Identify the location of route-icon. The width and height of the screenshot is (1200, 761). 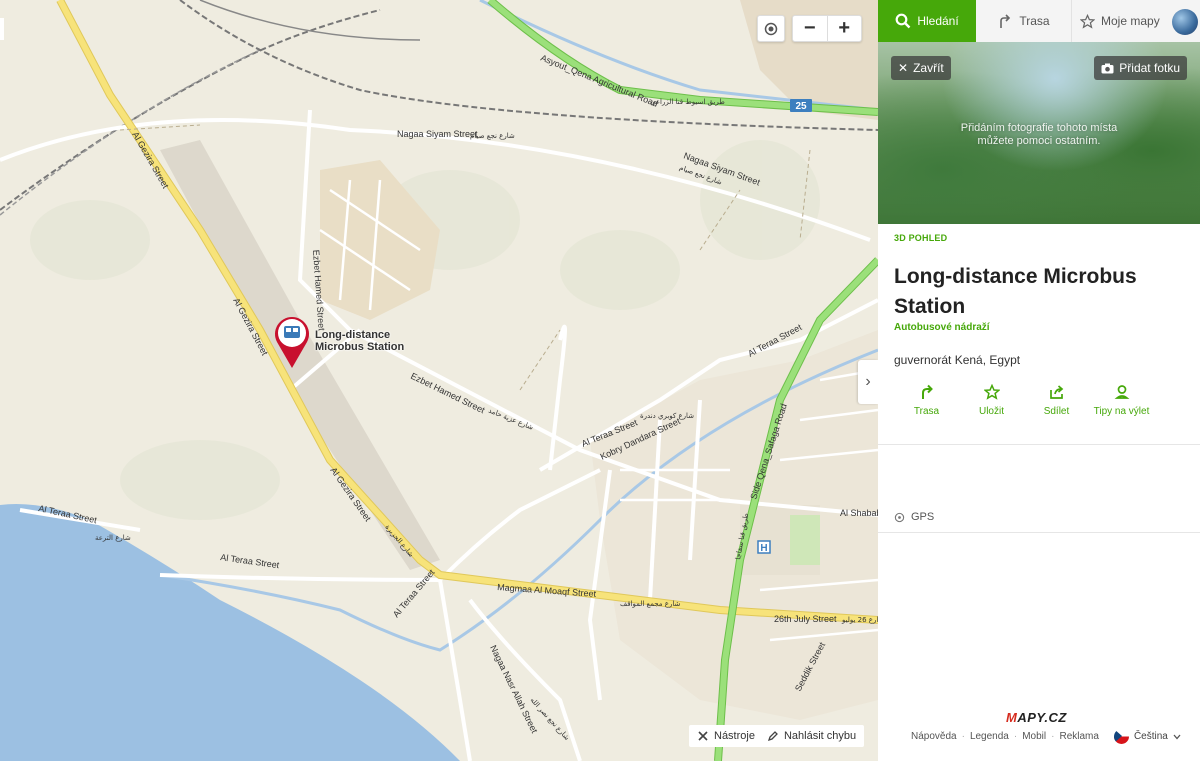
(1005, 21).